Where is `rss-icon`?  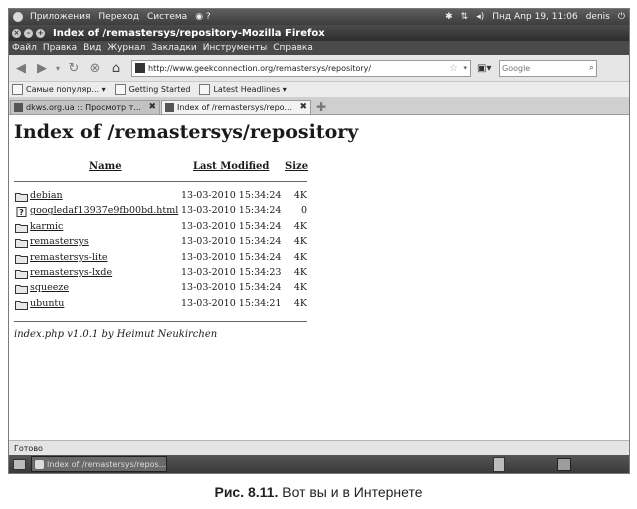
rss-icon is located at coordinates (205, 89).